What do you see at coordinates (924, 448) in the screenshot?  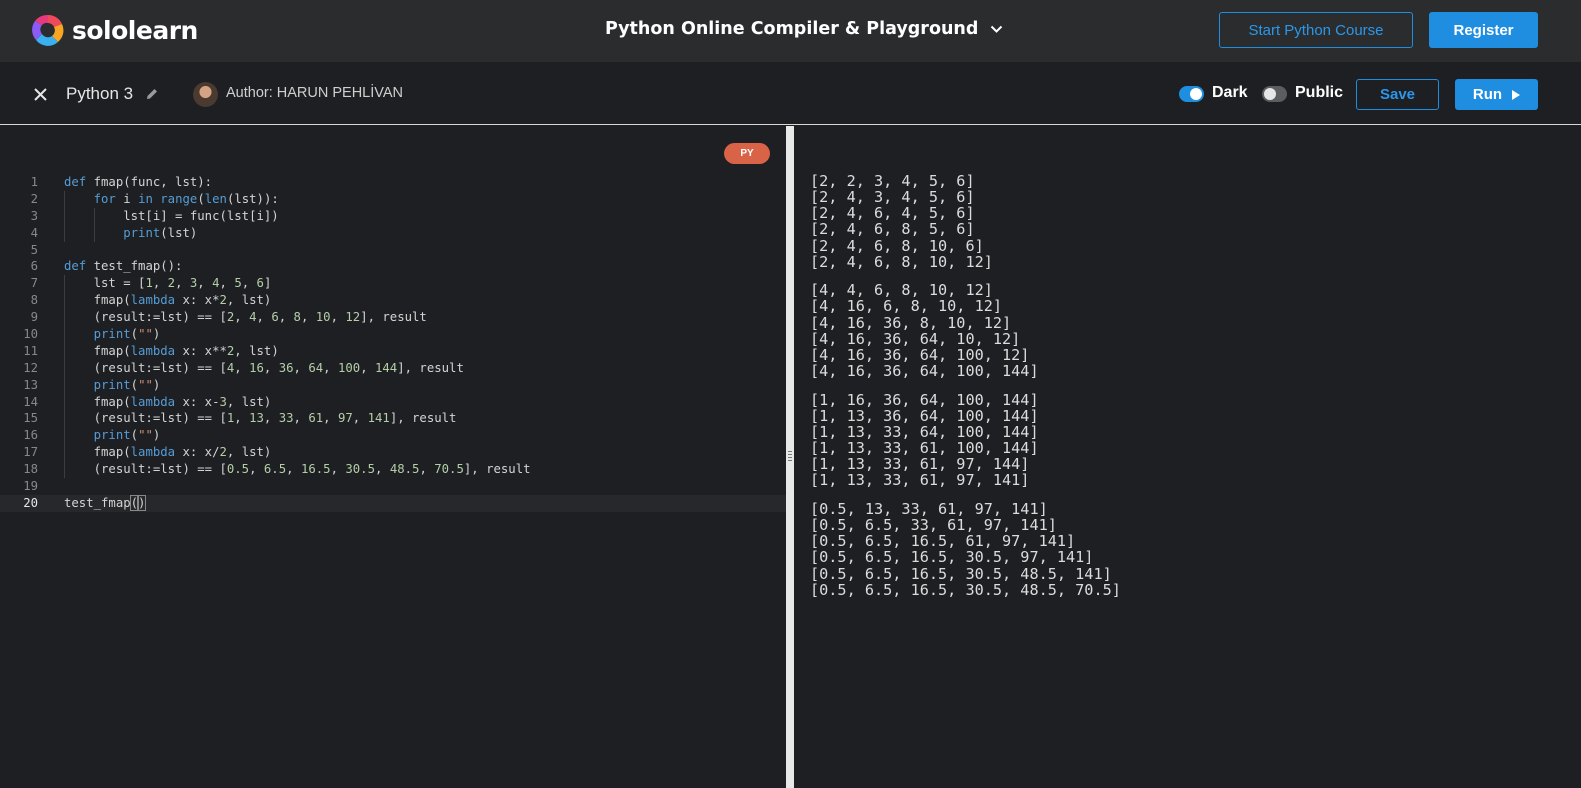 I see `output-line: [1, 13, 33, 61, 100, 144]` at bounding box center [924, 448].